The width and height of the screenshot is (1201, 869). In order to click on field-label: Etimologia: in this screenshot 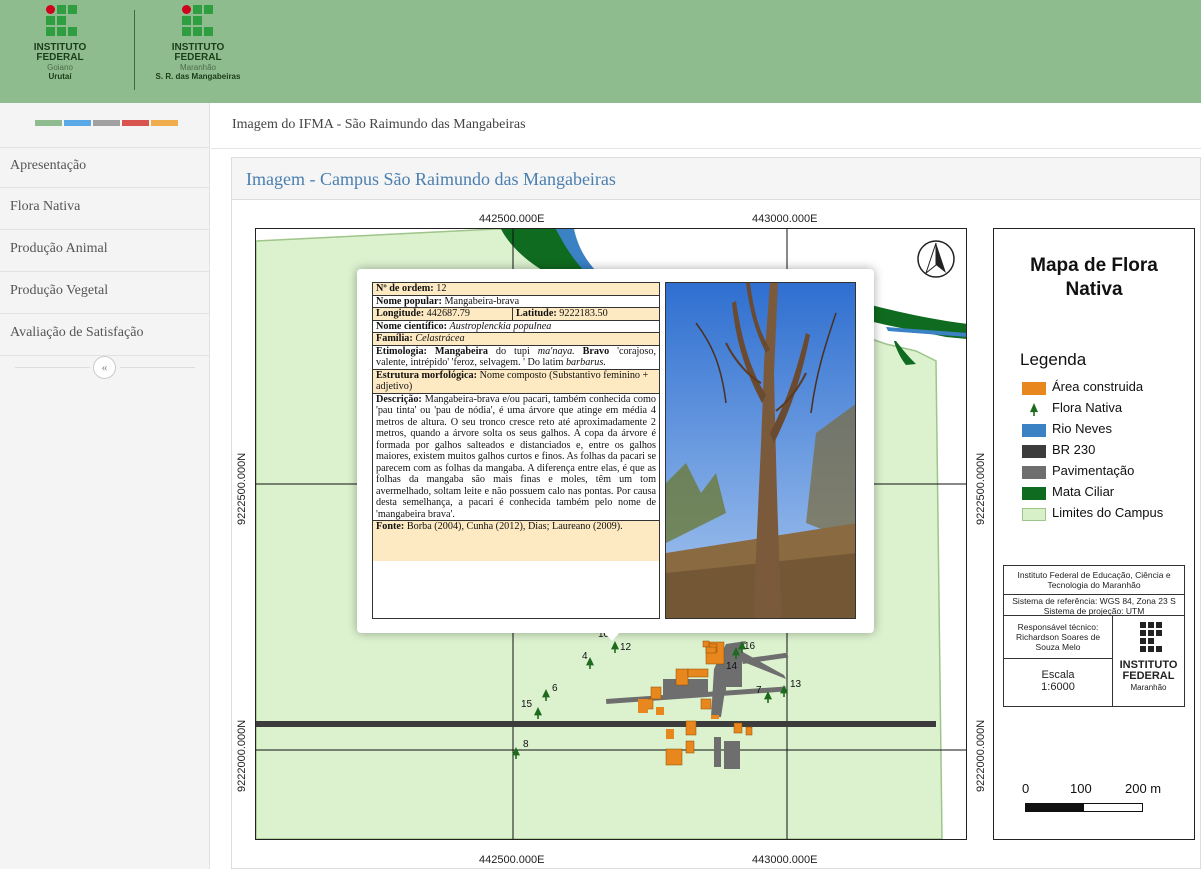, I will do `click(401, 351)`.